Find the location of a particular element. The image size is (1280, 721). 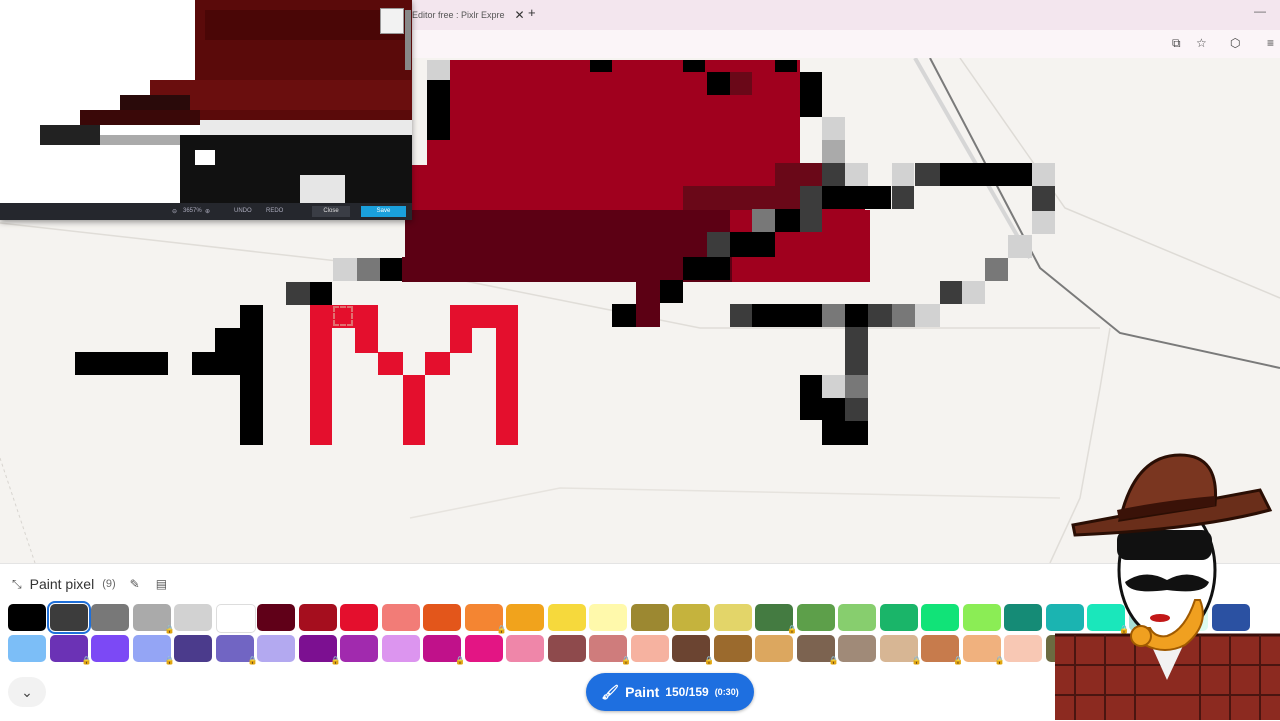

install-app-icon: ⧉ is located at coordinates (1176, 43).